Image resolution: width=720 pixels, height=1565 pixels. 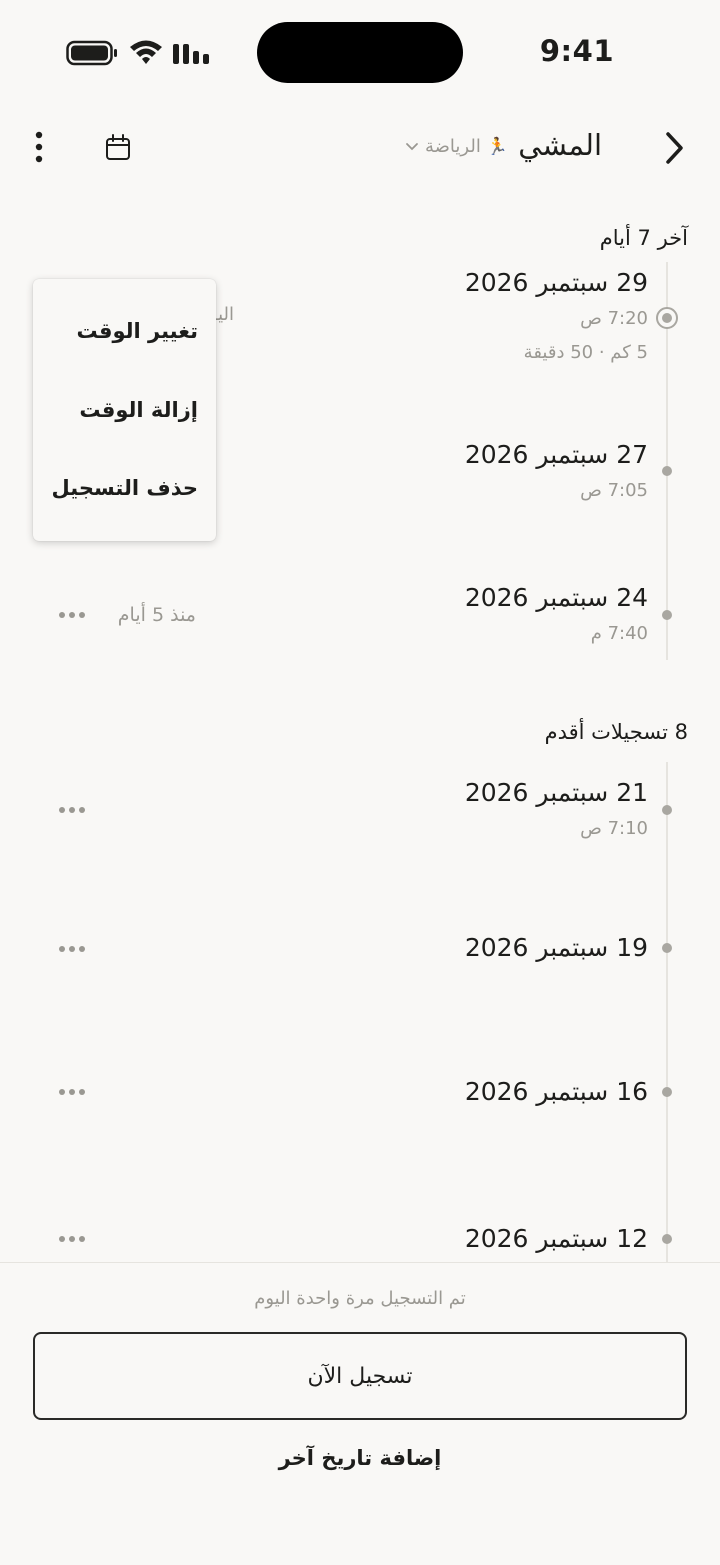 I want to click on older-section-title: 8 تسجيلات أقدم, so click(x=616, y=732).